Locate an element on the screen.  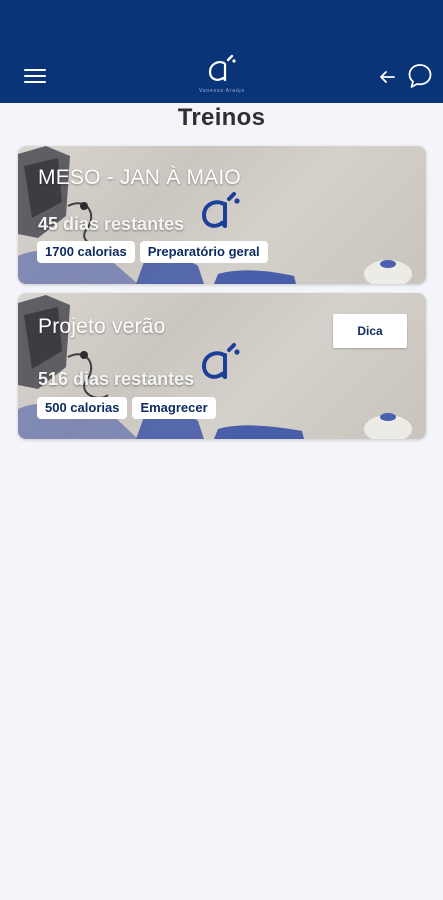
tag-list: 1700 calorias Preparatório geral is located at coordinates (152, 252).